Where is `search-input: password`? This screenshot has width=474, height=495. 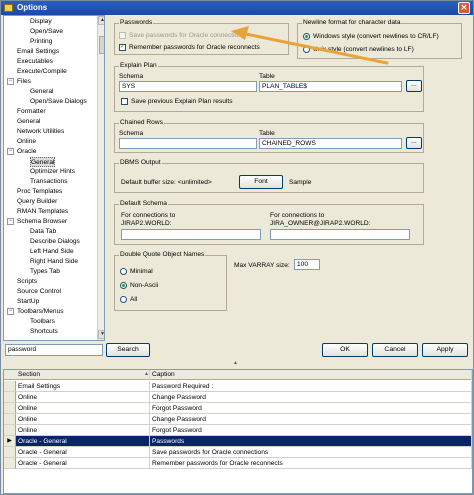
search-input: password is located at coordinates (54, 350).